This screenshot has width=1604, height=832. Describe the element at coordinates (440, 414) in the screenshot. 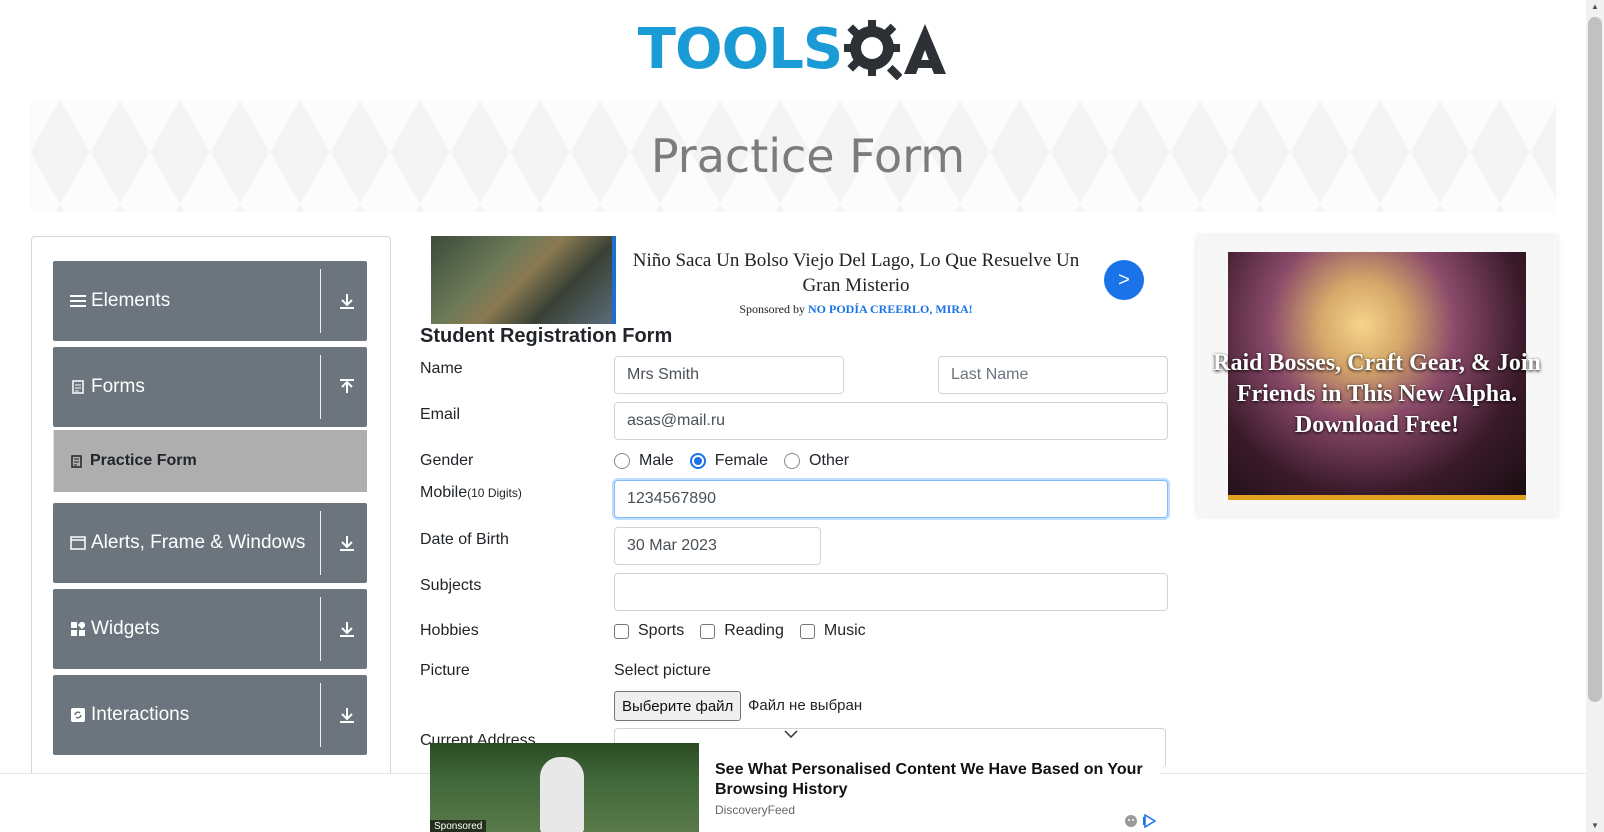

I see `email-label: Email` at that location.